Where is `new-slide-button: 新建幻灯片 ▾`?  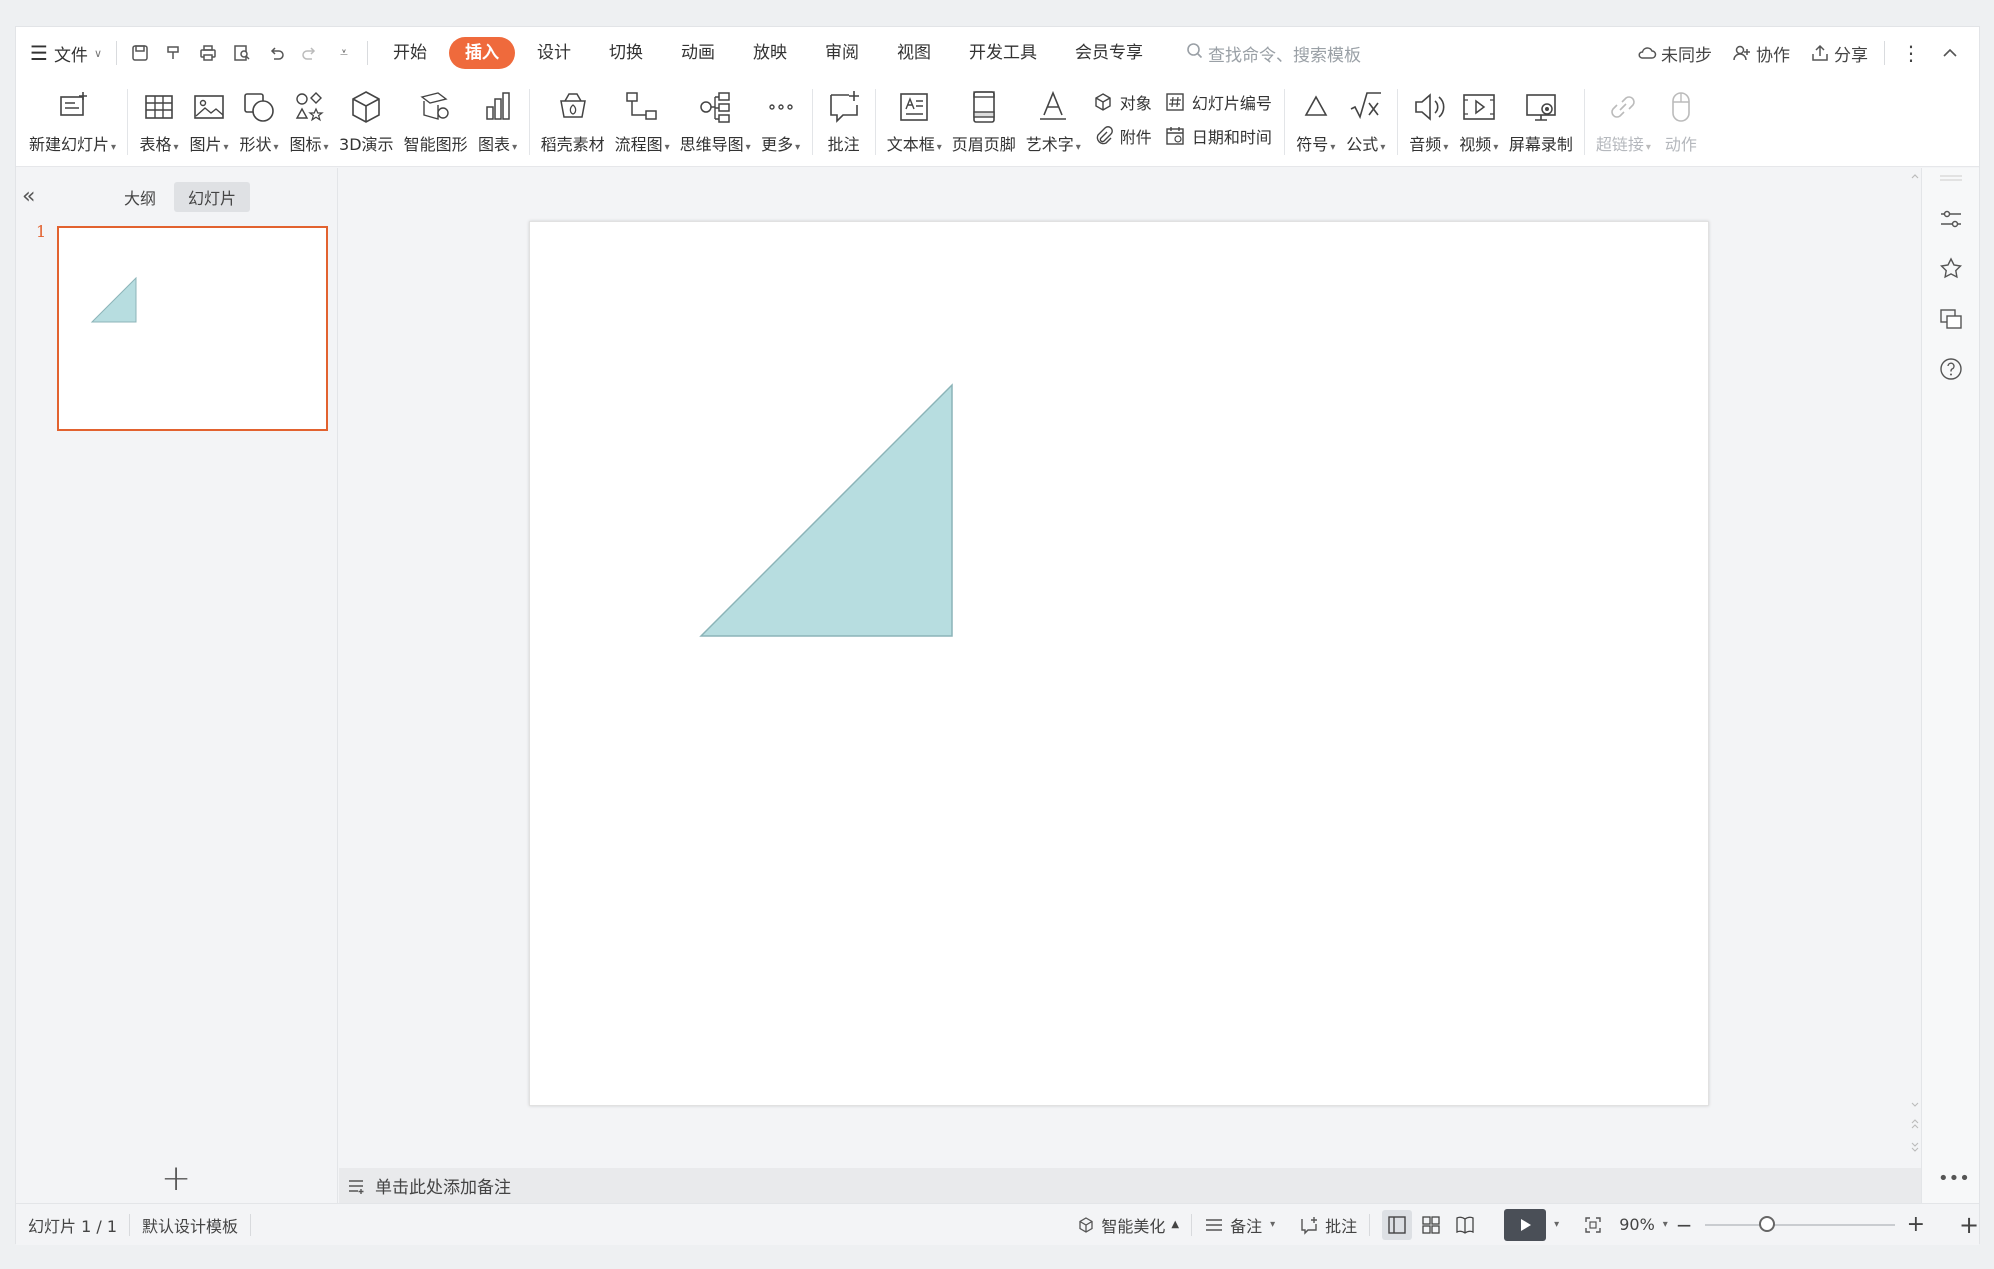 new-slide-button: 新建幻灯片 ▾ is located at coordinates (72, 119).